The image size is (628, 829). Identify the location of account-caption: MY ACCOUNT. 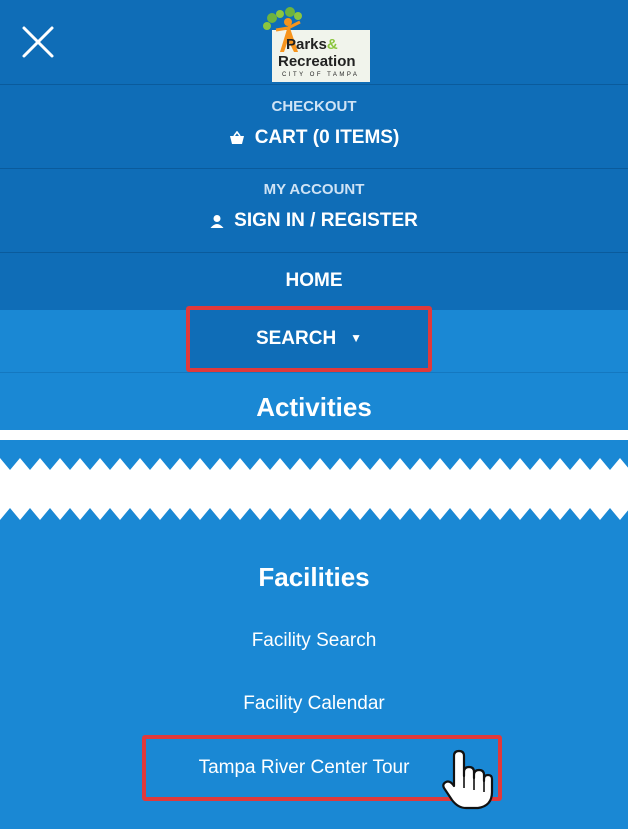
(314, 189).